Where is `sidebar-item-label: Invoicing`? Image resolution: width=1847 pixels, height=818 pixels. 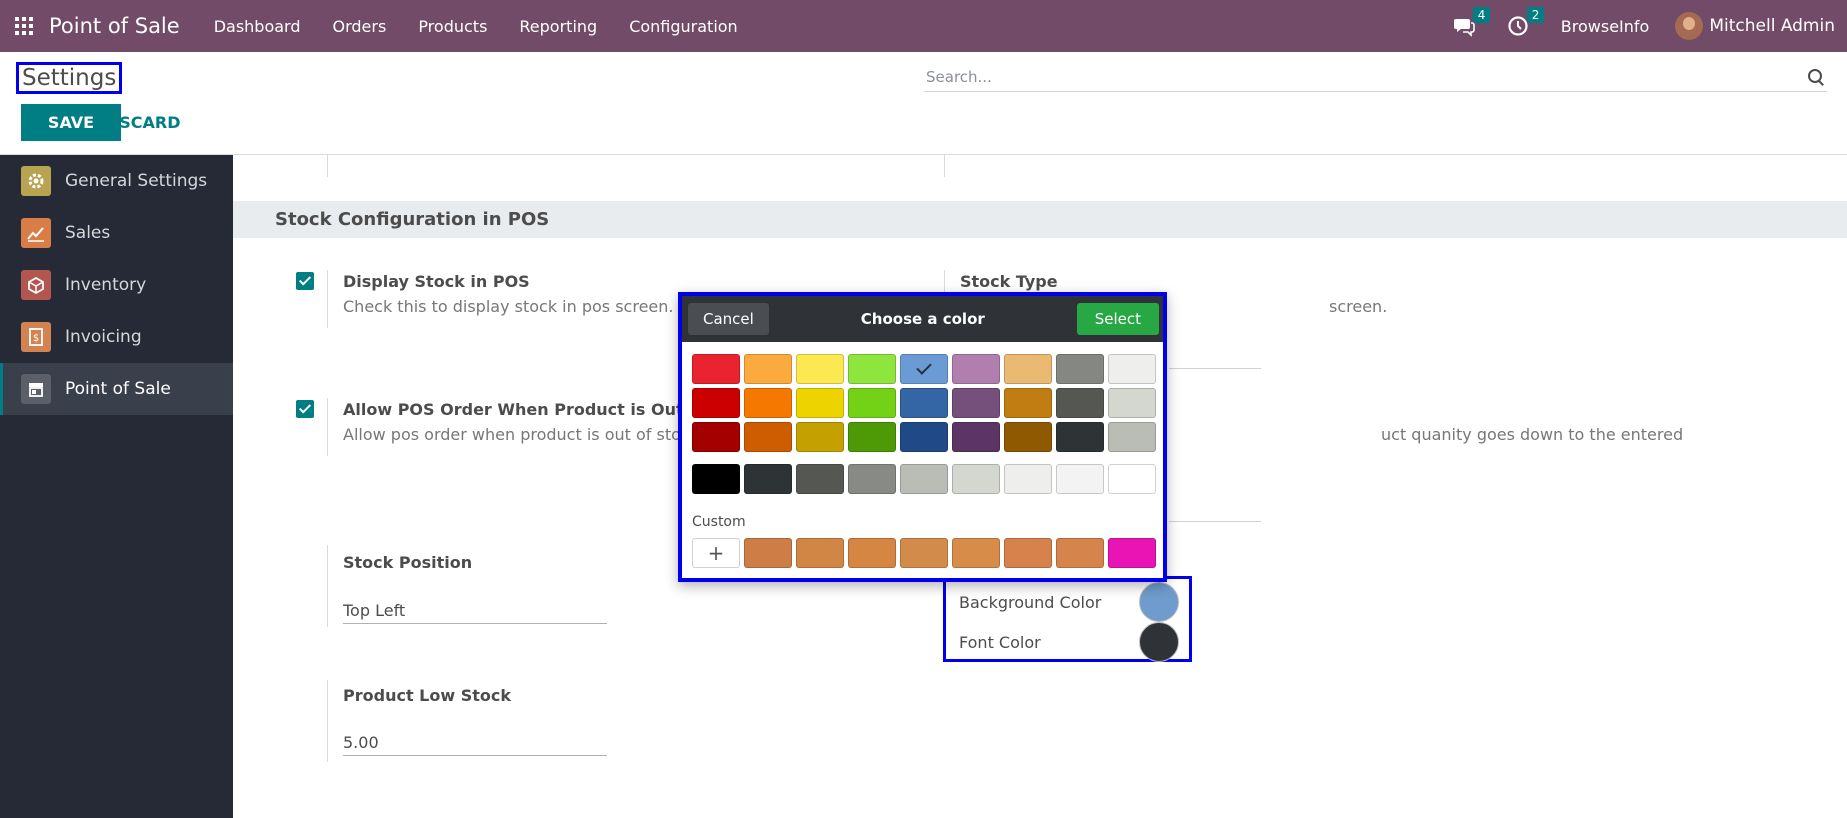 sidebar-item-label: Invoicing is located at coordinates (103, 337).